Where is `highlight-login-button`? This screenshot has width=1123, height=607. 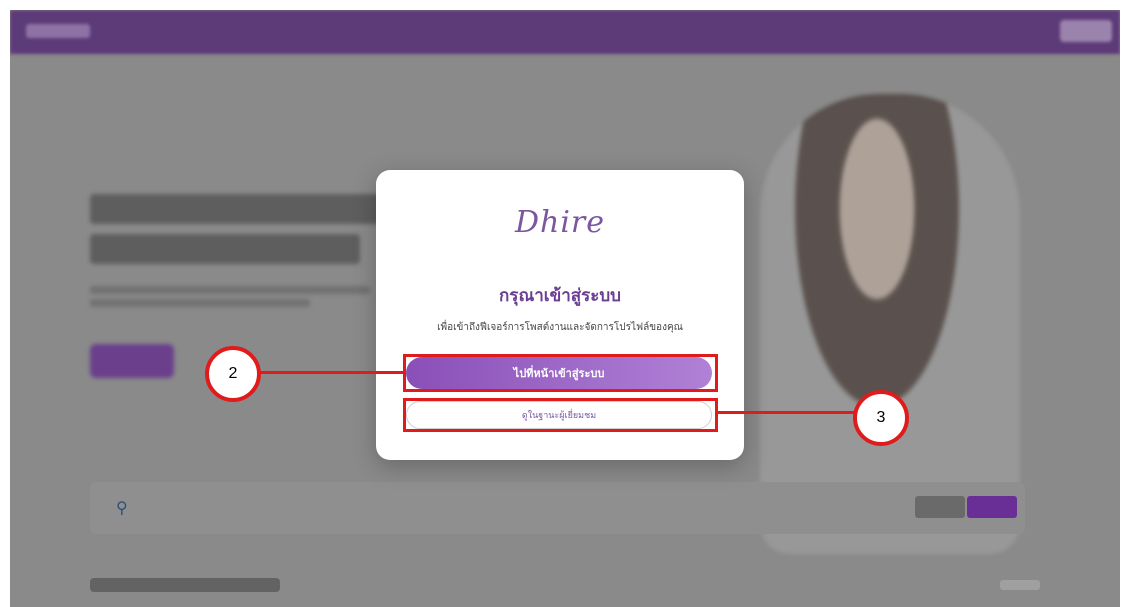
highlight-login-button is located at coordinates (560, 373).